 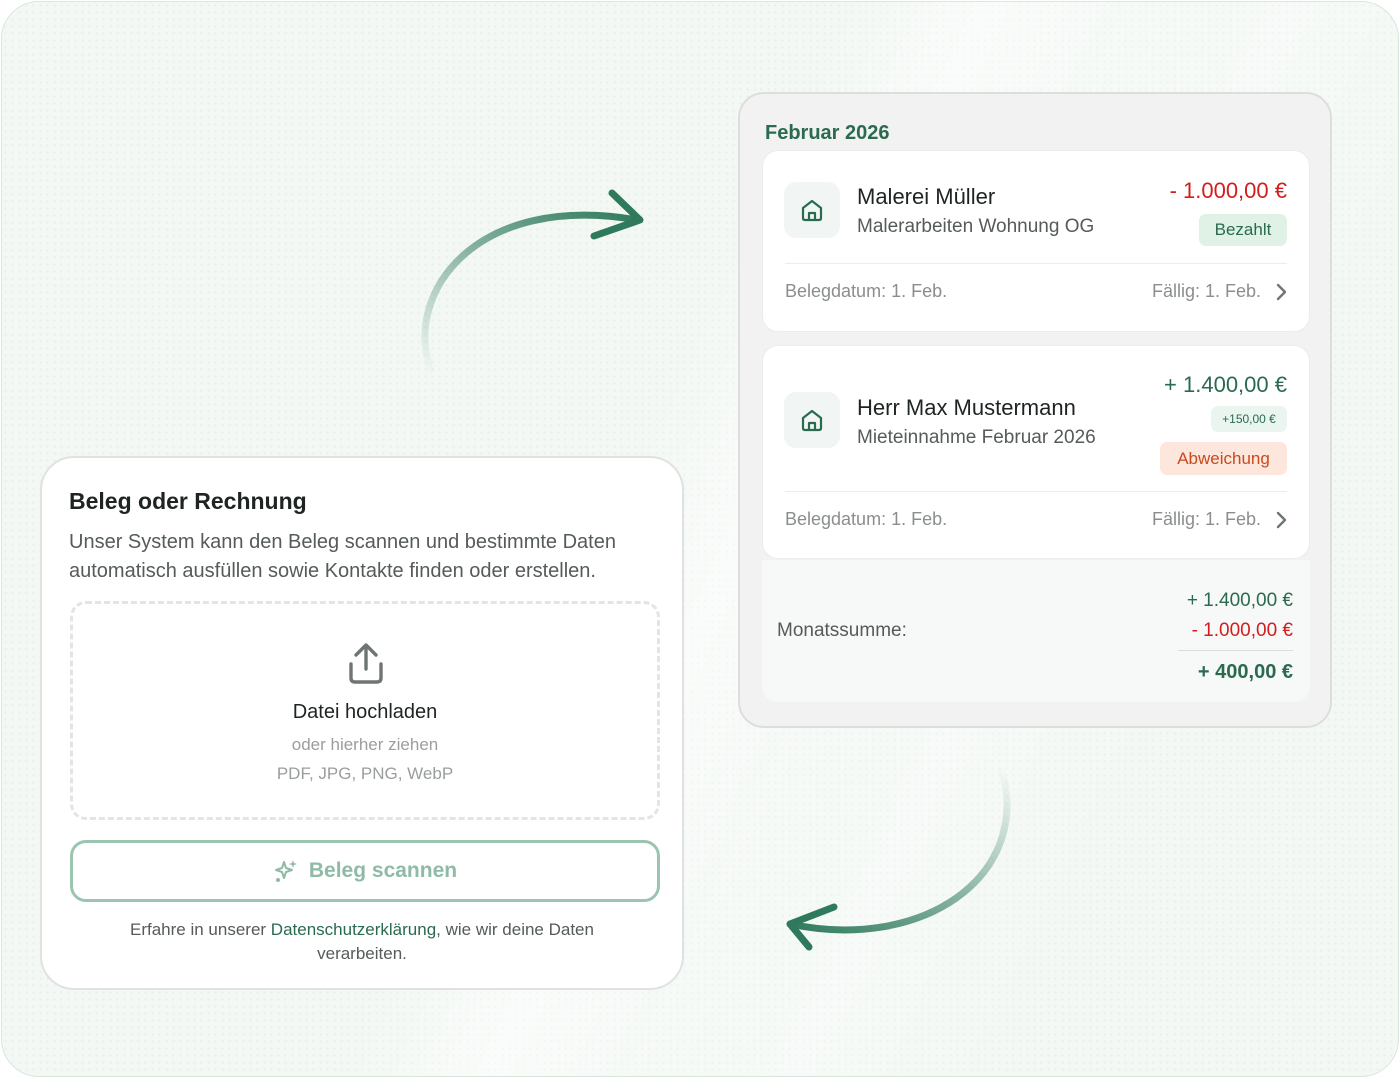 I want to click on transaction-amount: + 1.400,00 €, so click(x=1225, y=384).